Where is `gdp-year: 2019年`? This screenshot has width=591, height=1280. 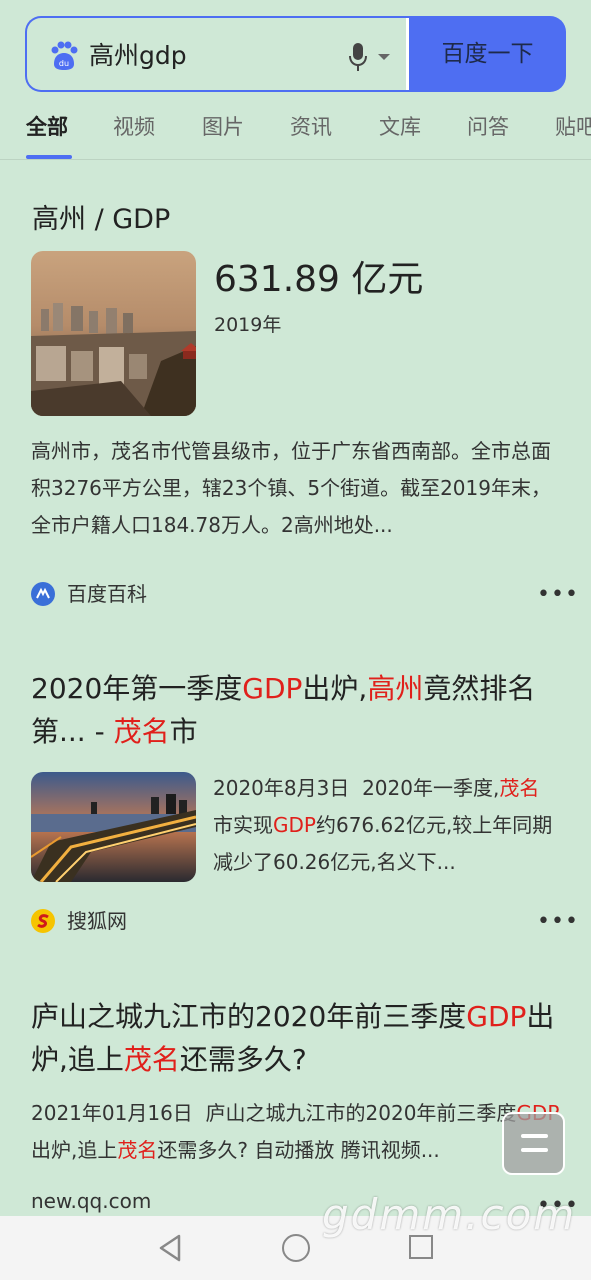
gdp-year: 2019年 is located at coordinates (248, 325).